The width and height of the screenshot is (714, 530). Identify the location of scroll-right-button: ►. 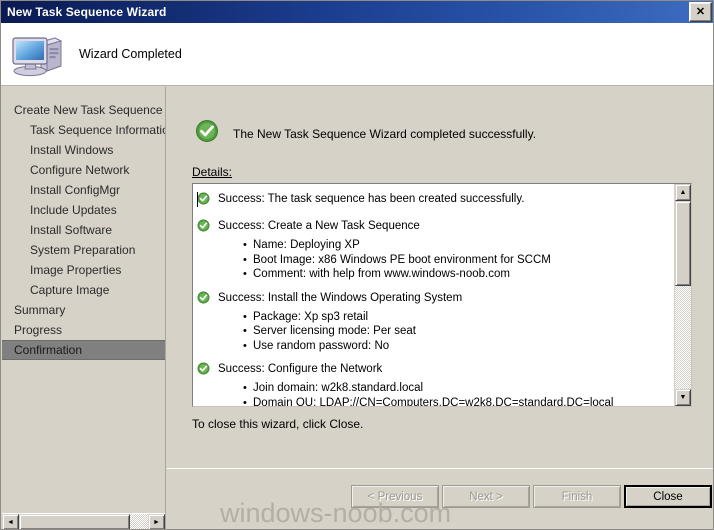
(156, 521).